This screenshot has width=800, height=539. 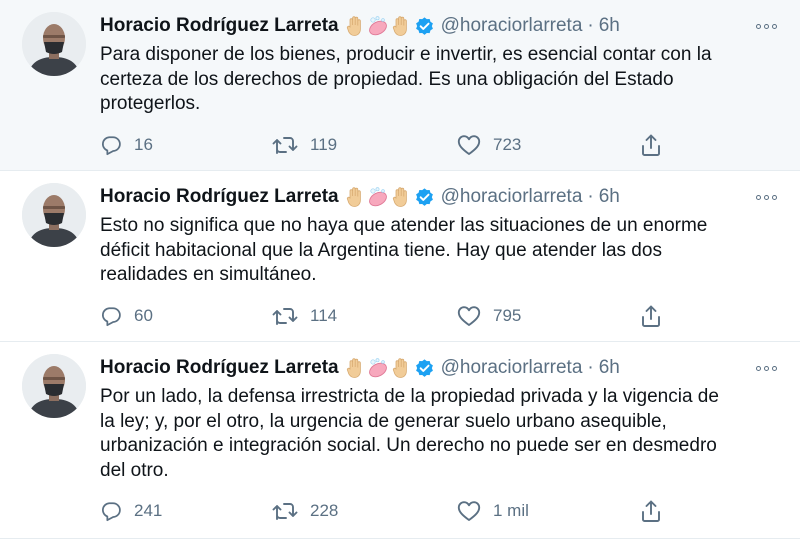 What do you see at coordinates (208, 274) in the screenshot?
I see `tweet-text-line: realidades en simultáneo.` at bounding box center [208, 274].